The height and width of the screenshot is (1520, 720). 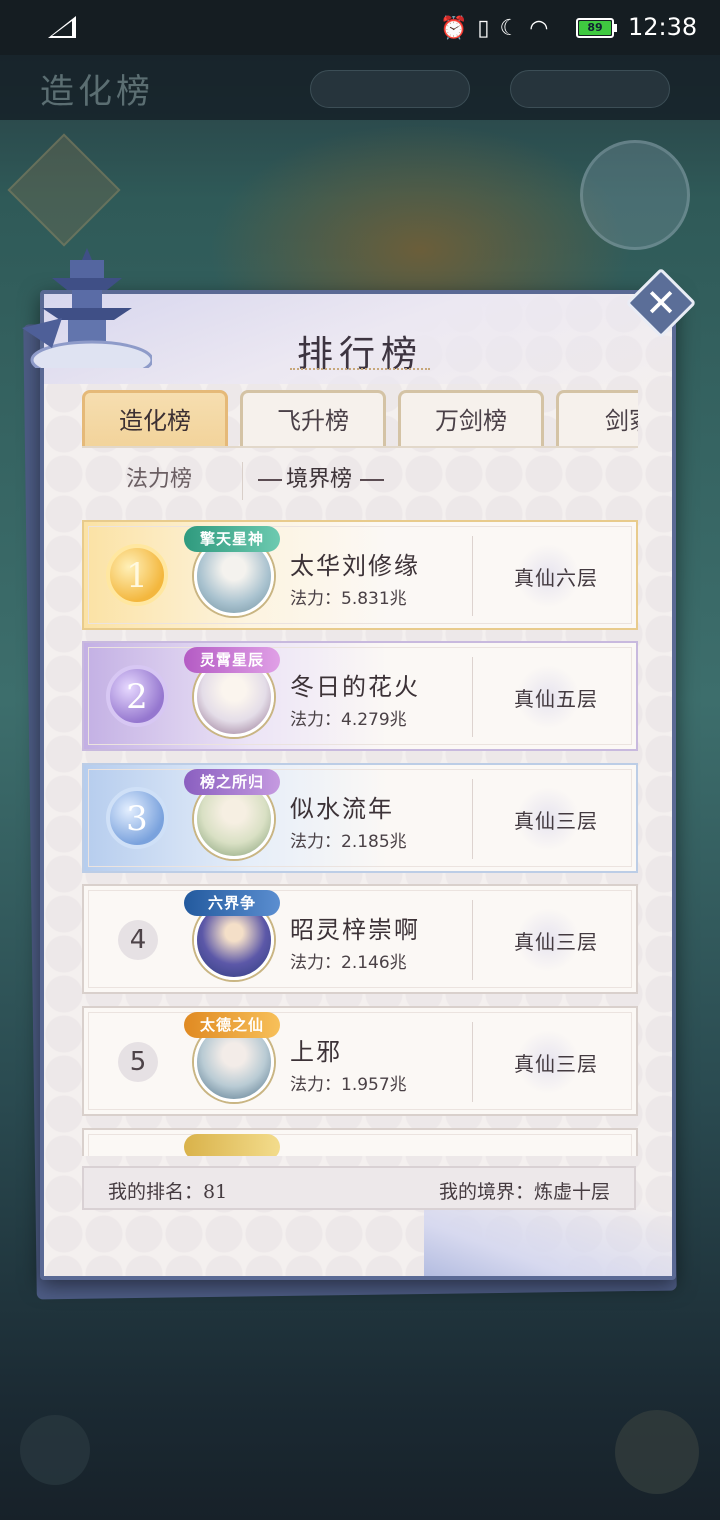 What do you see at coordinates (374, 599) in the screenshot?
I see `power-value: 5.831兆` at bounding box center [374, 599].